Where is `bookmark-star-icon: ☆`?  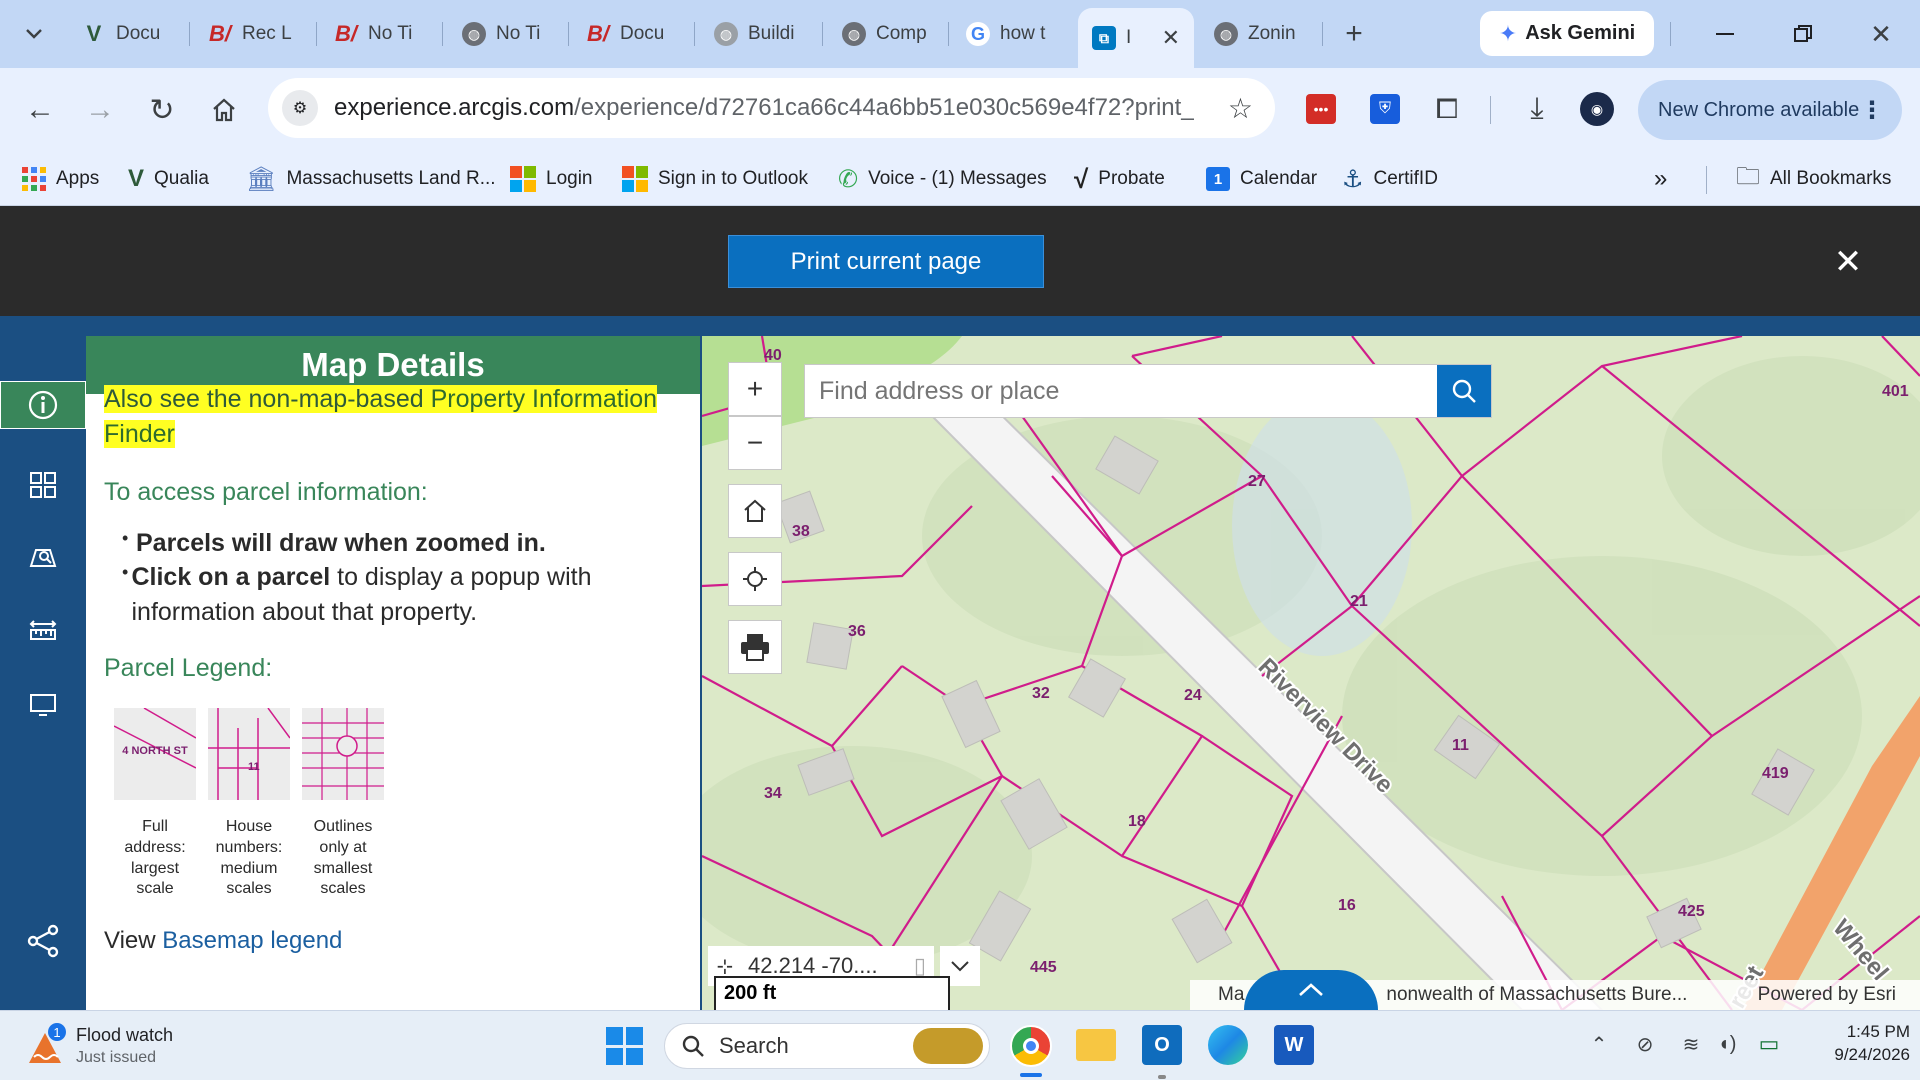 bookmark-star-icon: ☆ is located at coordinates (1240, 108).